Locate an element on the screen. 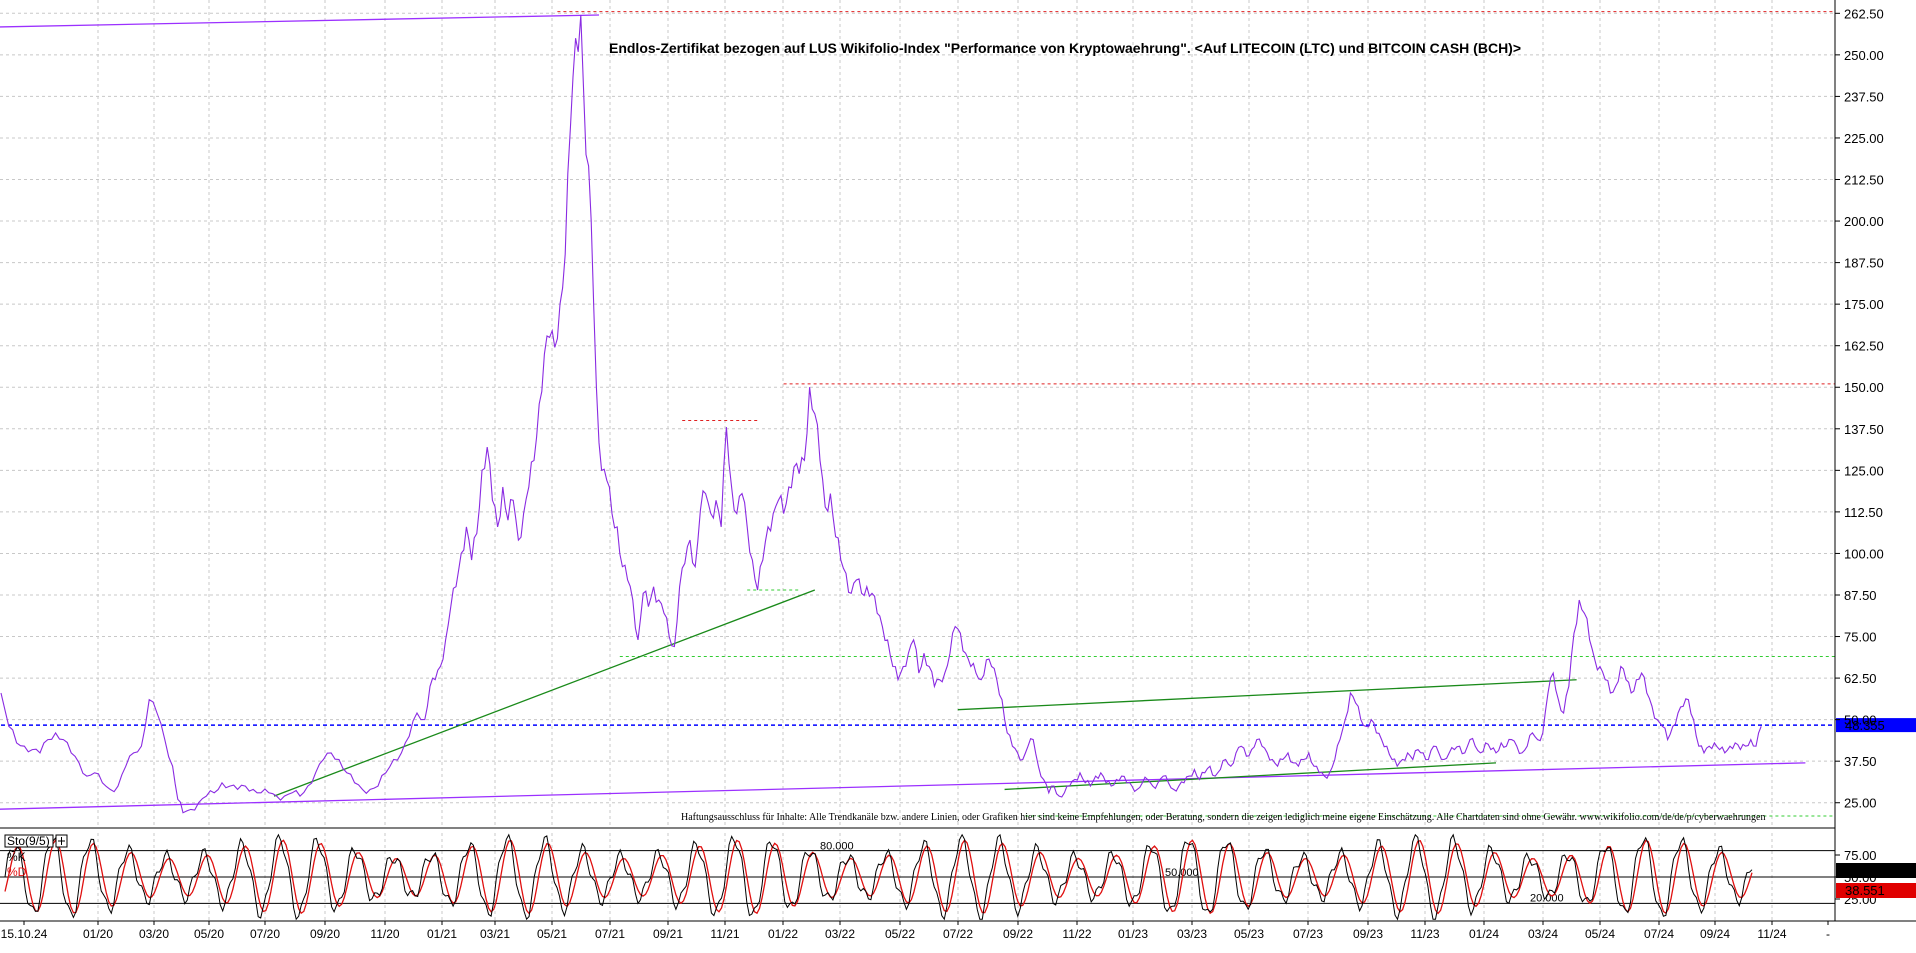  x-tick-label: 07/24 is located at coordinates (1659, 934).